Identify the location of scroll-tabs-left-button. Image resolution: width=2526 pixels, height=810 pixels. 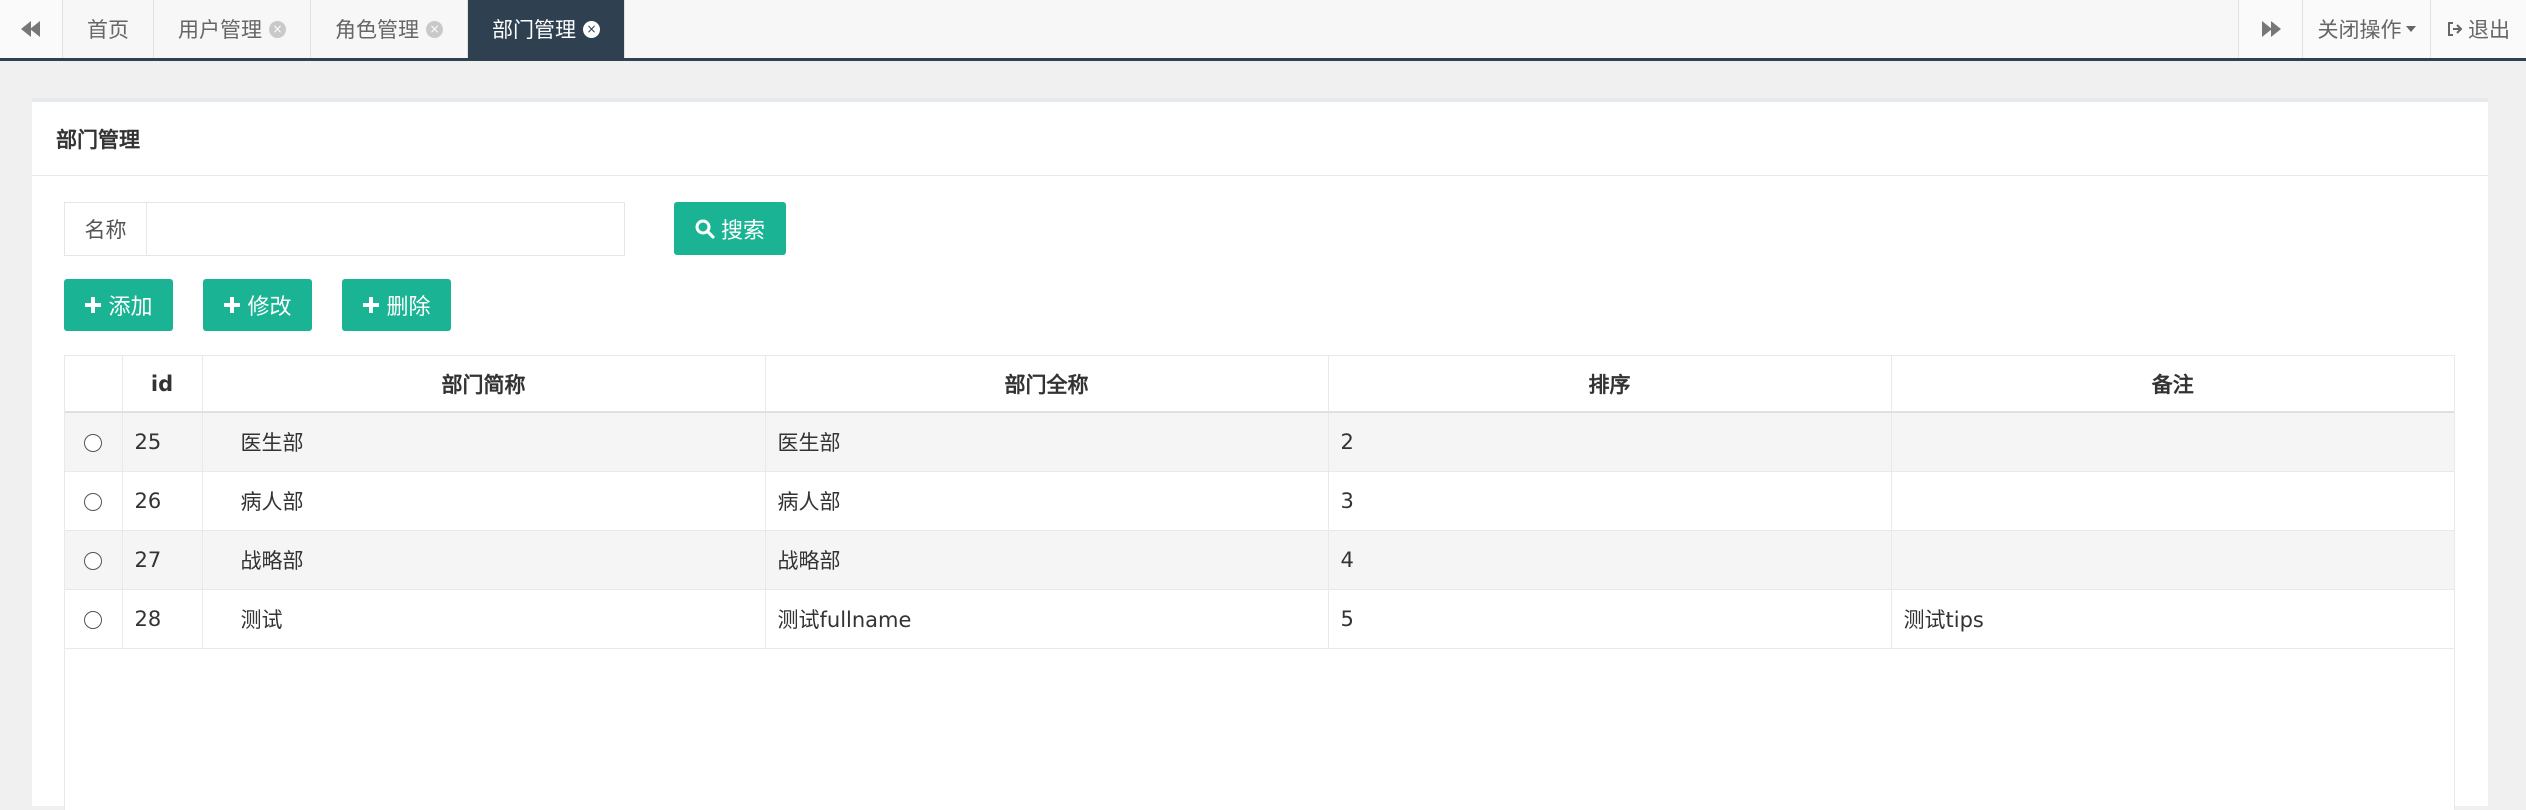
(31, 29).